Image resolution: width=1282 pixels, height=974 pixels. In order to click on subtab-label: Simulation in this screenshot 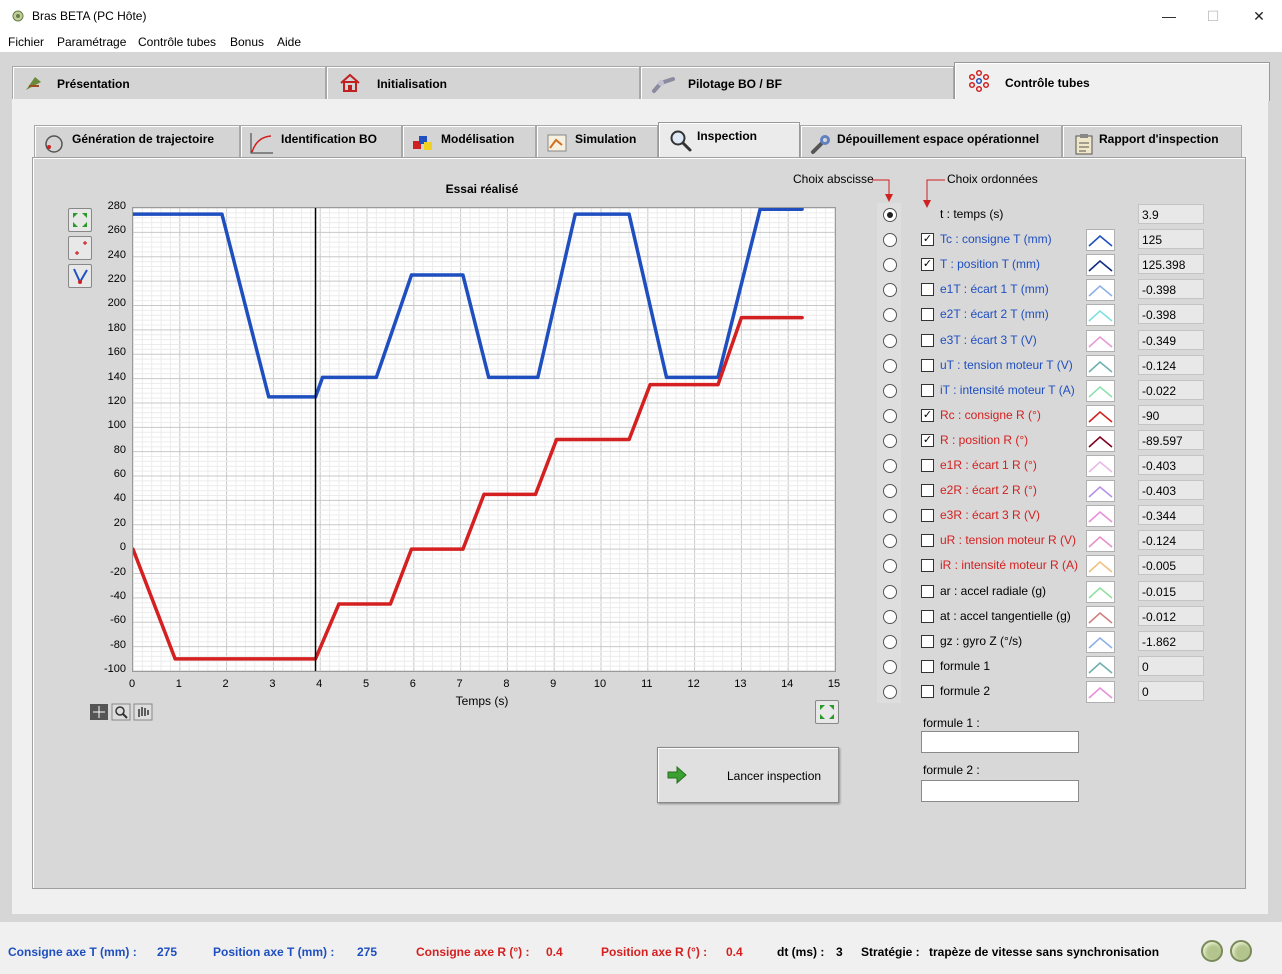, I will do `click(606, 139)`.